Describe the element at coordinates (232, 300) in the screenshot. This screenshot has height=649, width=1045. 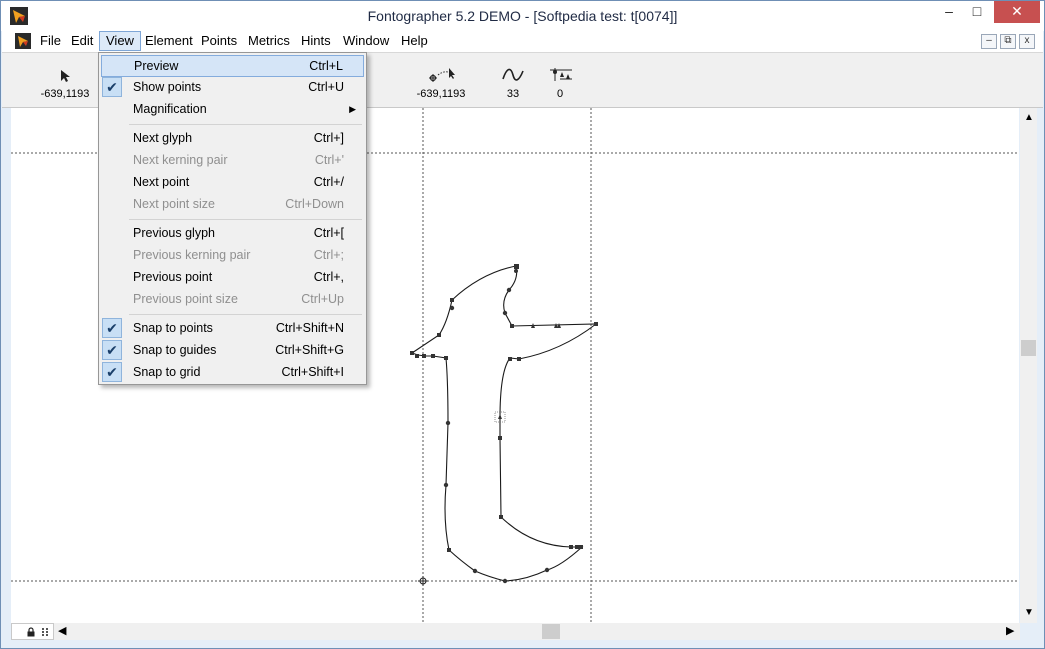
I see `menu-item-previous-point-size: Previous point size Ctrl+Up` at that location.